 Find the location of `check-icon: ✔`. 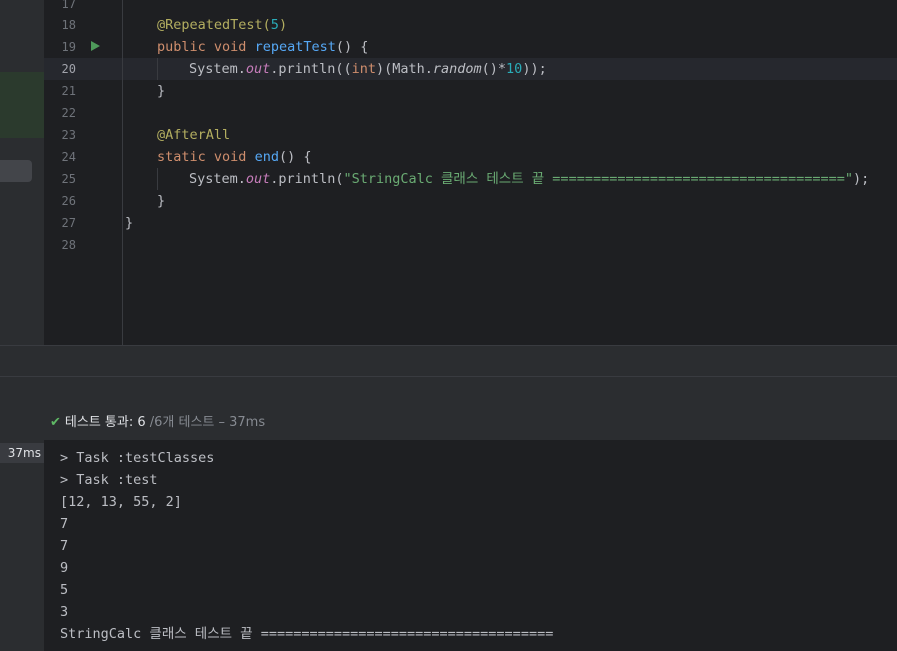

check-icon: ✔ is located at coordinates (55, 422).